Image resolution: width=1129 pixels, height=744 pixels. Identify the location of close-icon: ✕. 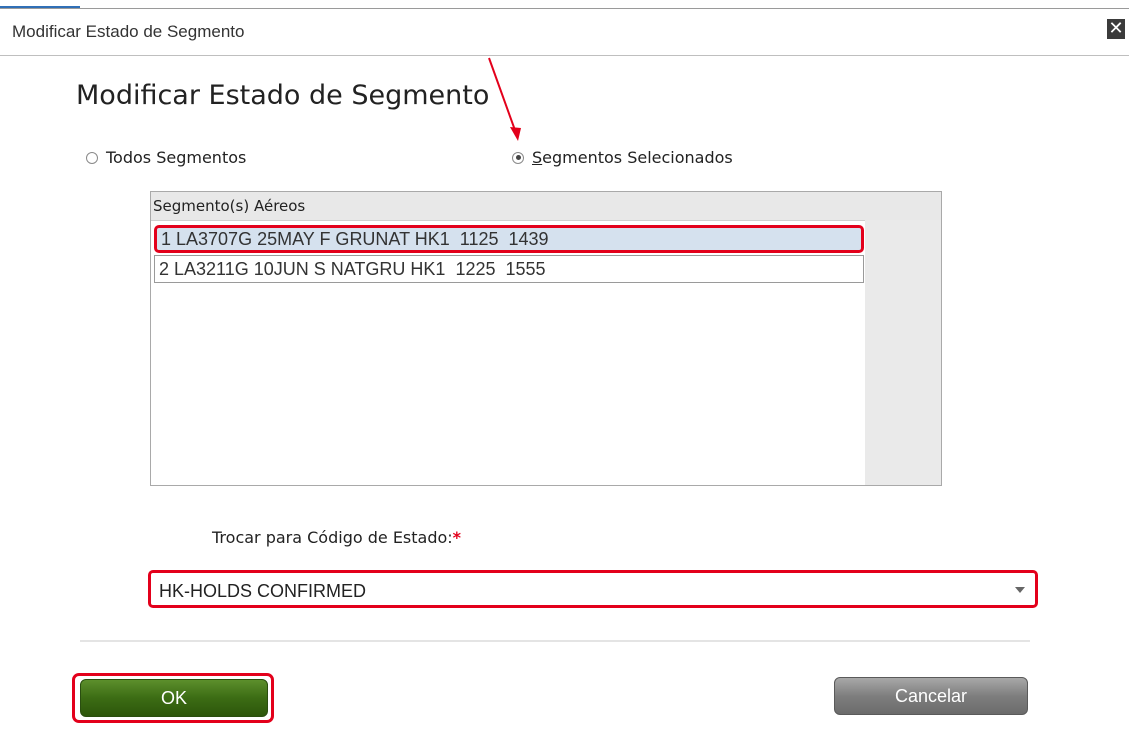
(1116, 29).